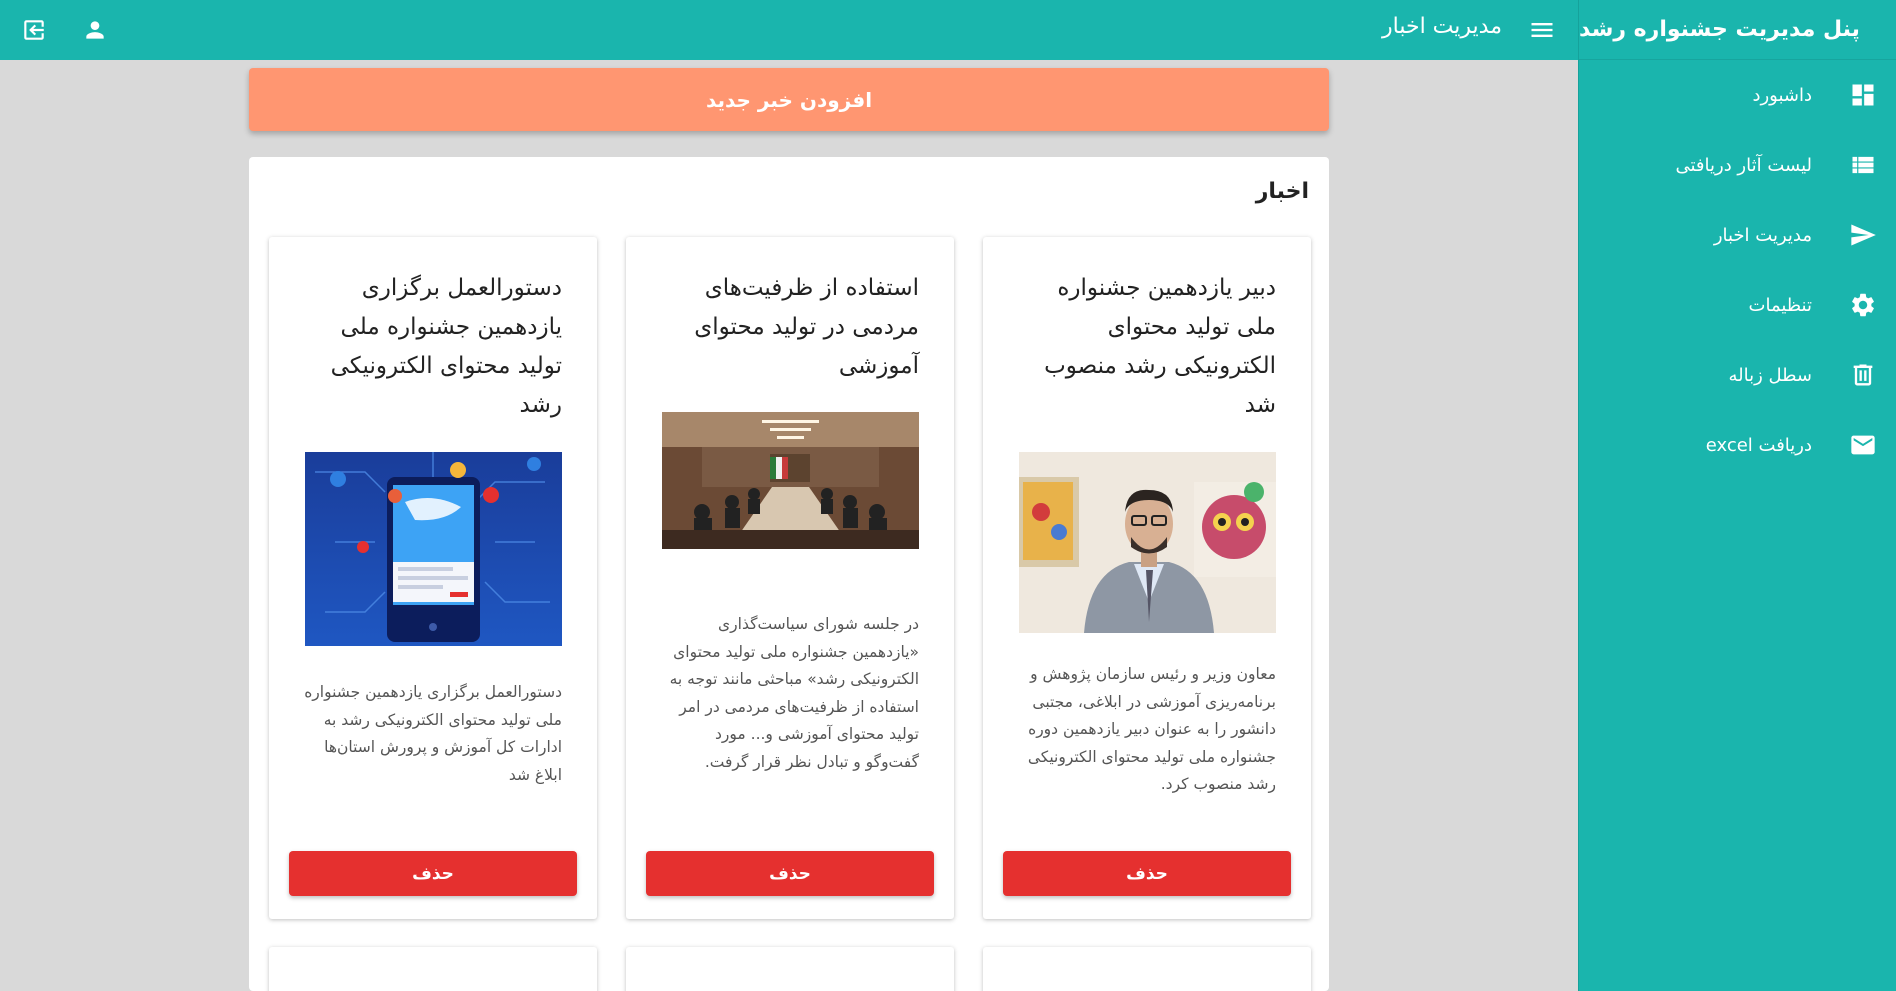  I want to click on sidebar-item-dashboard: داشبورد, so click(1737, 95).